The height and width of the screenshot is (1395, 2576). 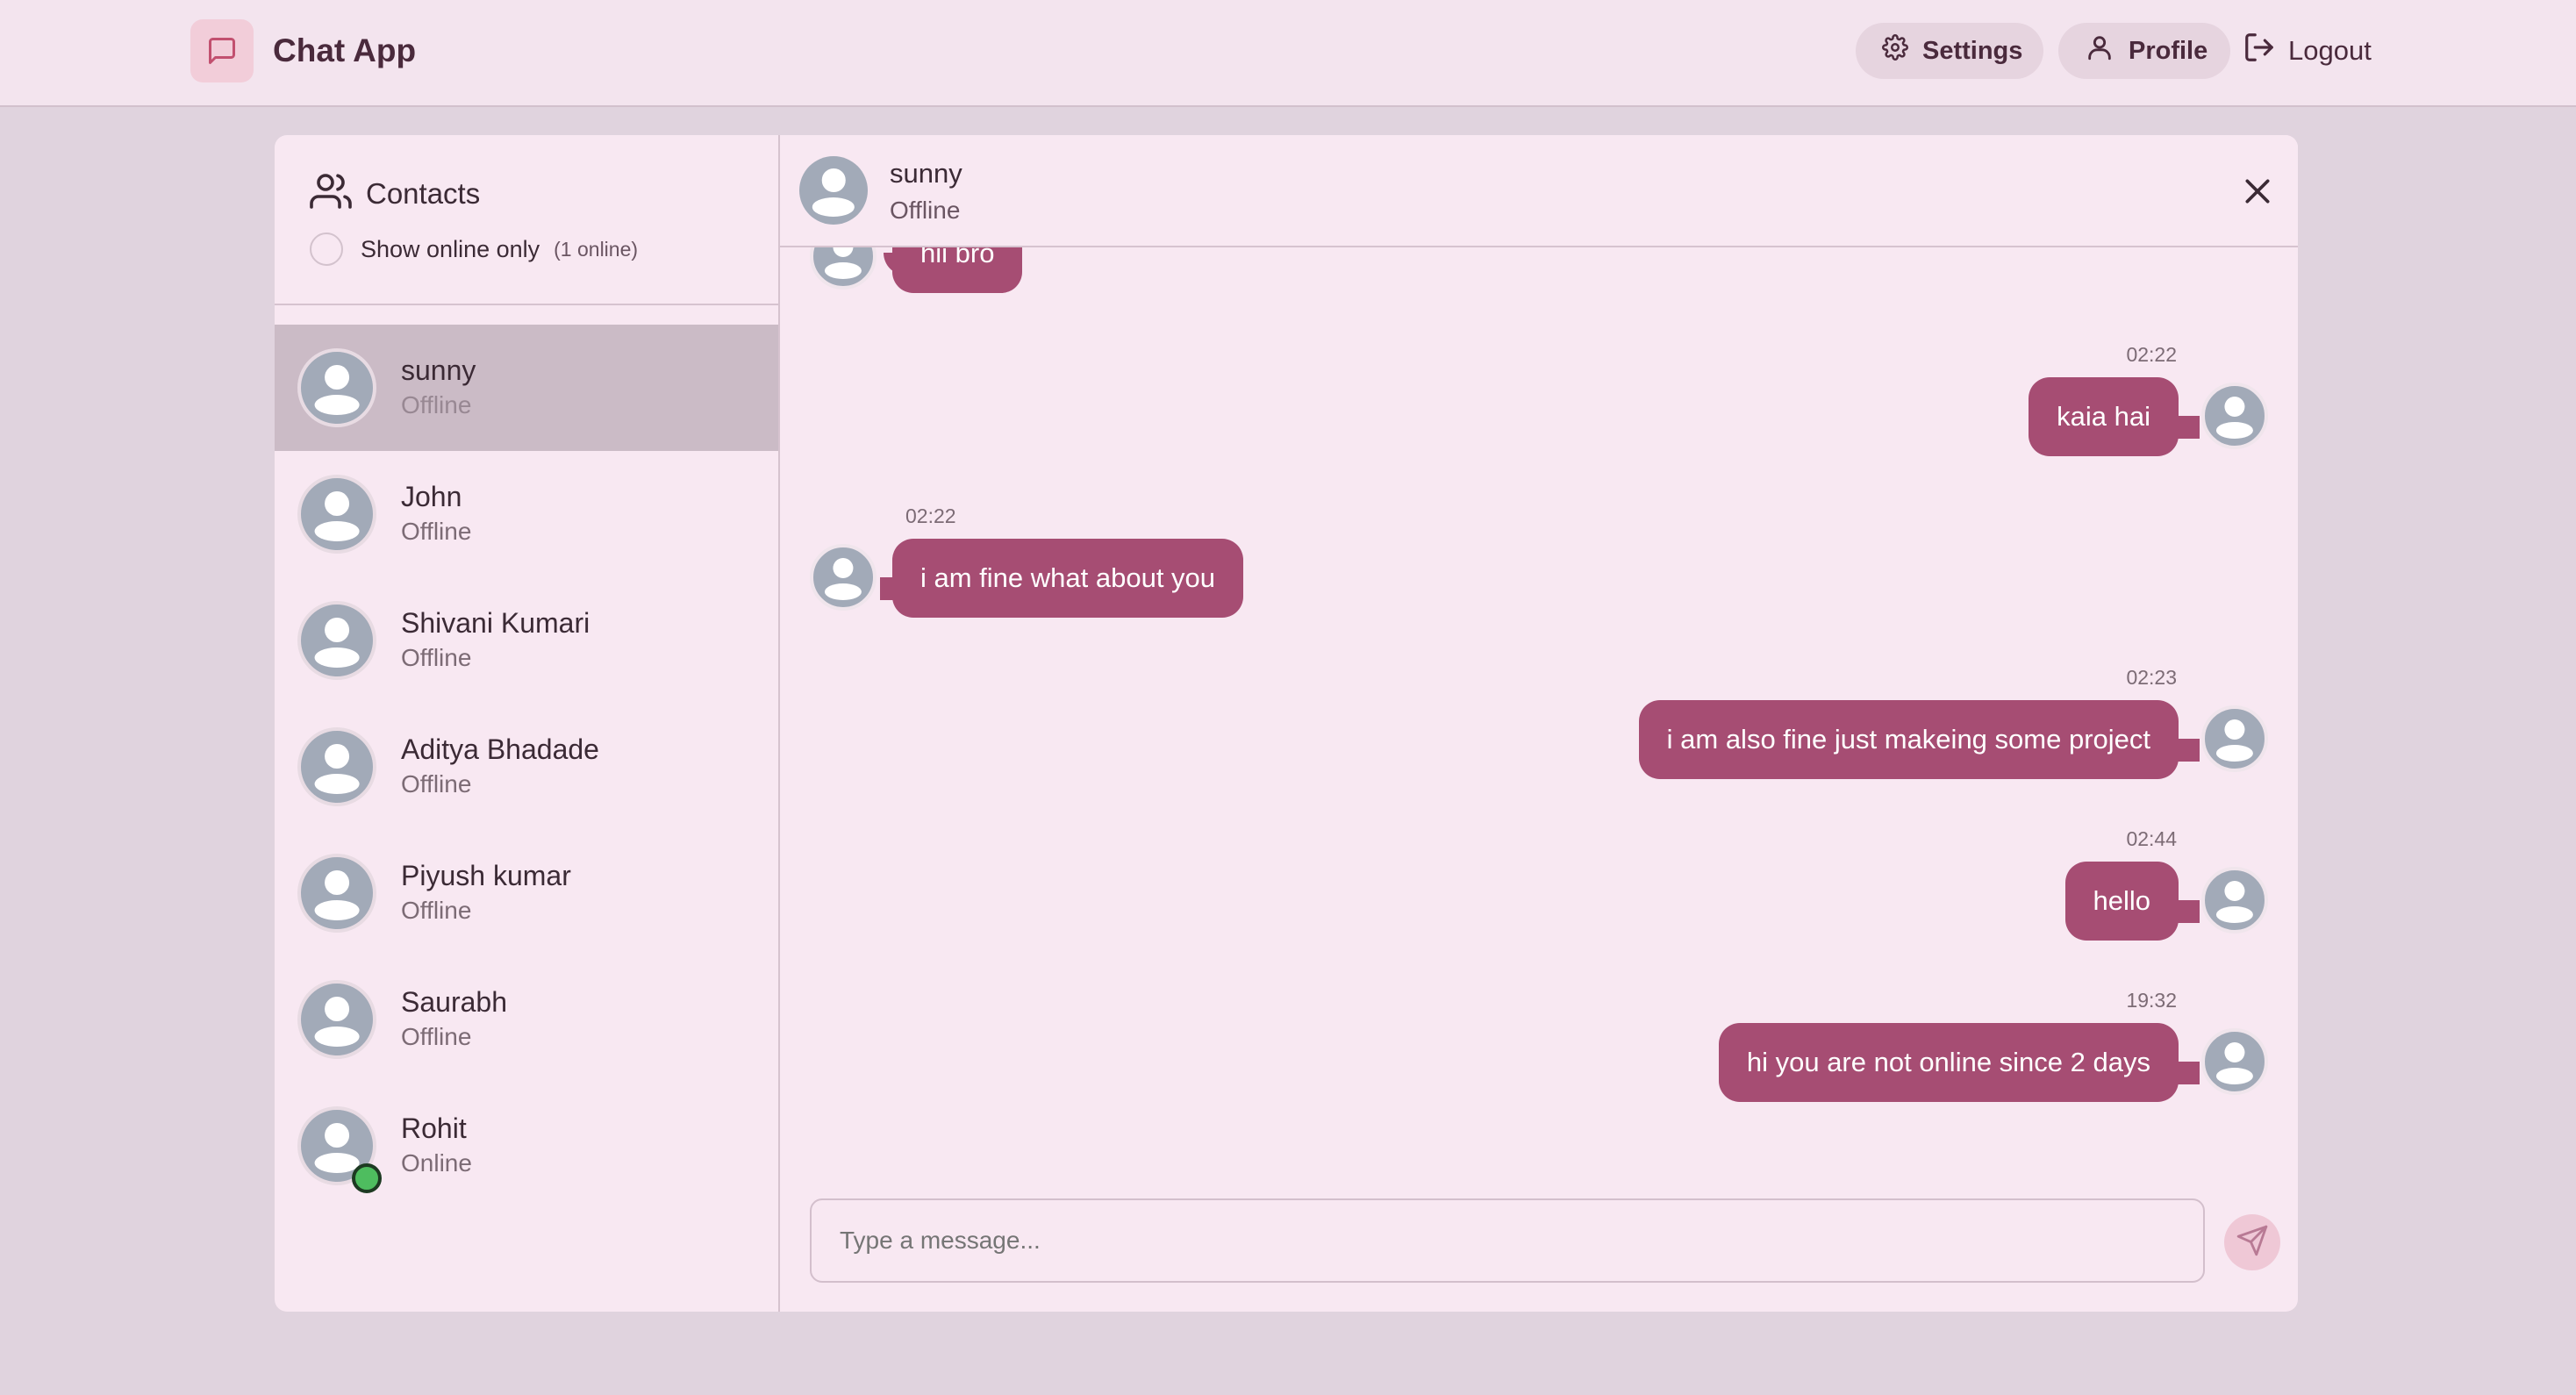 What do you see at coordinates (2107, 51) in the screenshot?
I see `user-icon` at bounding box center [2107, 51].